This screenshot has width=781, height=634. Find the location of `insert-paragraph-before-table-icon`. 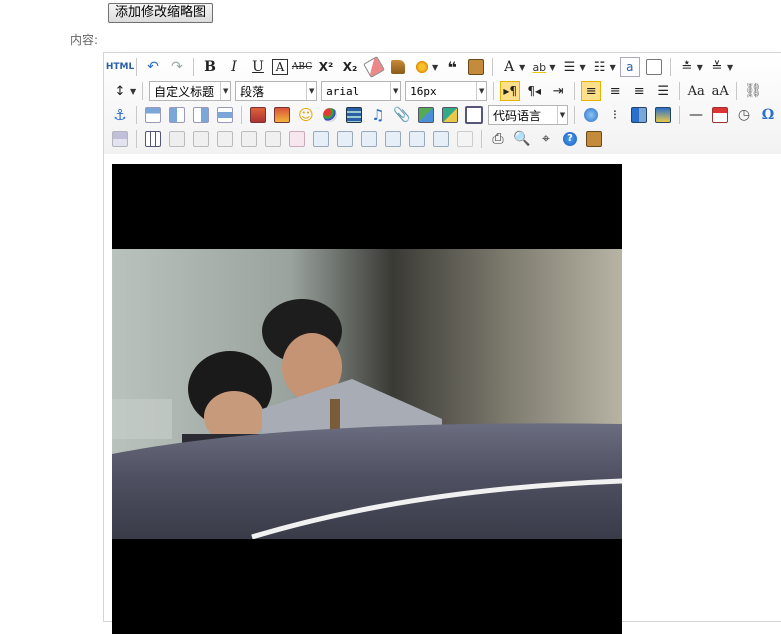

insert-paragraph-before-table-icon is located at coordinates (201, 139).